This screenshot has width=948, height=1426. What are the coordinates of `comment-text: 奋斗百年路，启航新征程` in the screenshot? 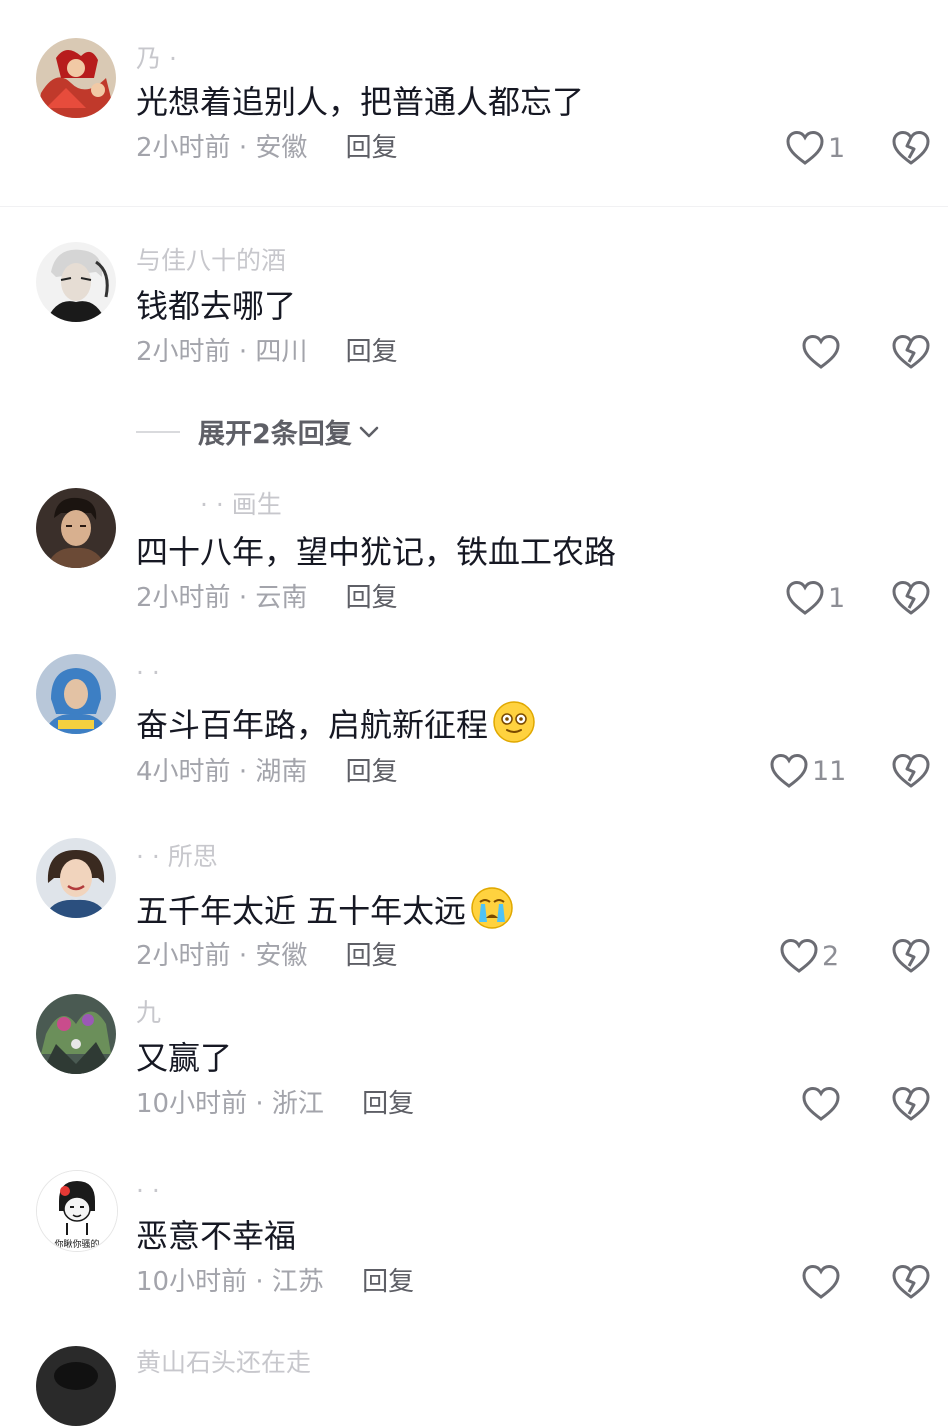 It's located at (336, 722).